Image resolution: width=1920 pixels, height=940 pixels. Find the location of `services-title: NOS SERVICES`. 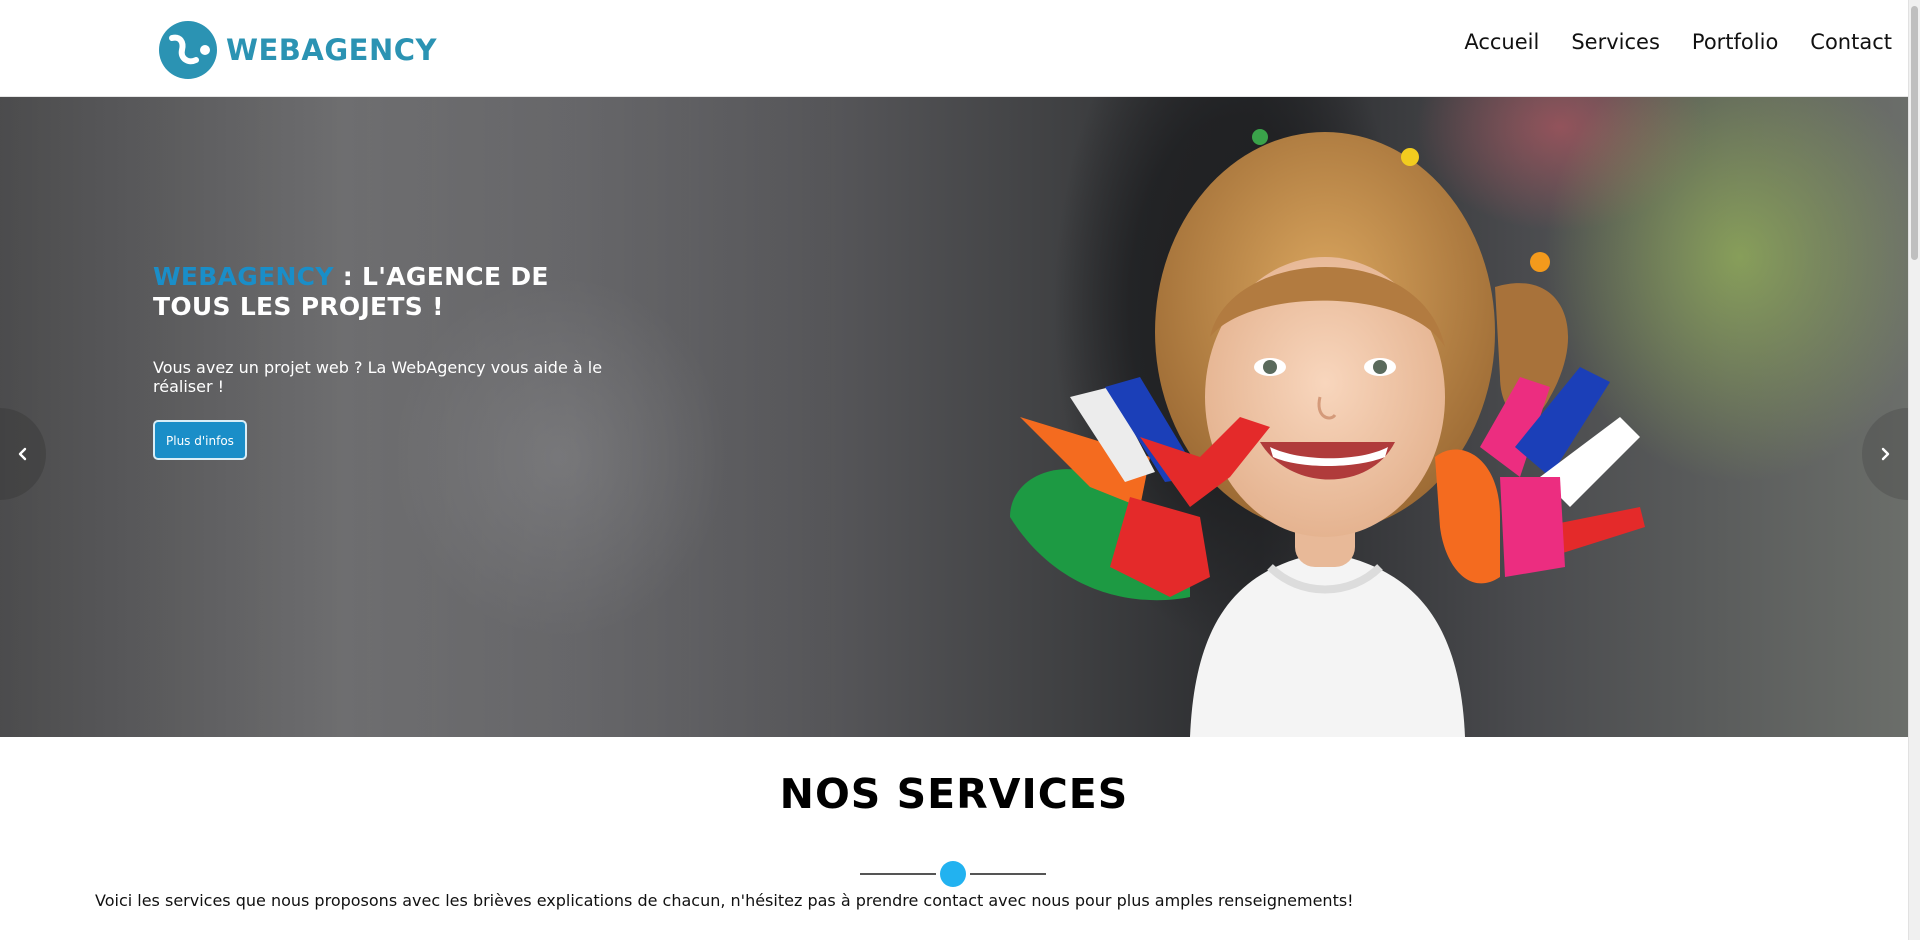

services-title: NOS SERVICES is located at coordinates (954, 794).